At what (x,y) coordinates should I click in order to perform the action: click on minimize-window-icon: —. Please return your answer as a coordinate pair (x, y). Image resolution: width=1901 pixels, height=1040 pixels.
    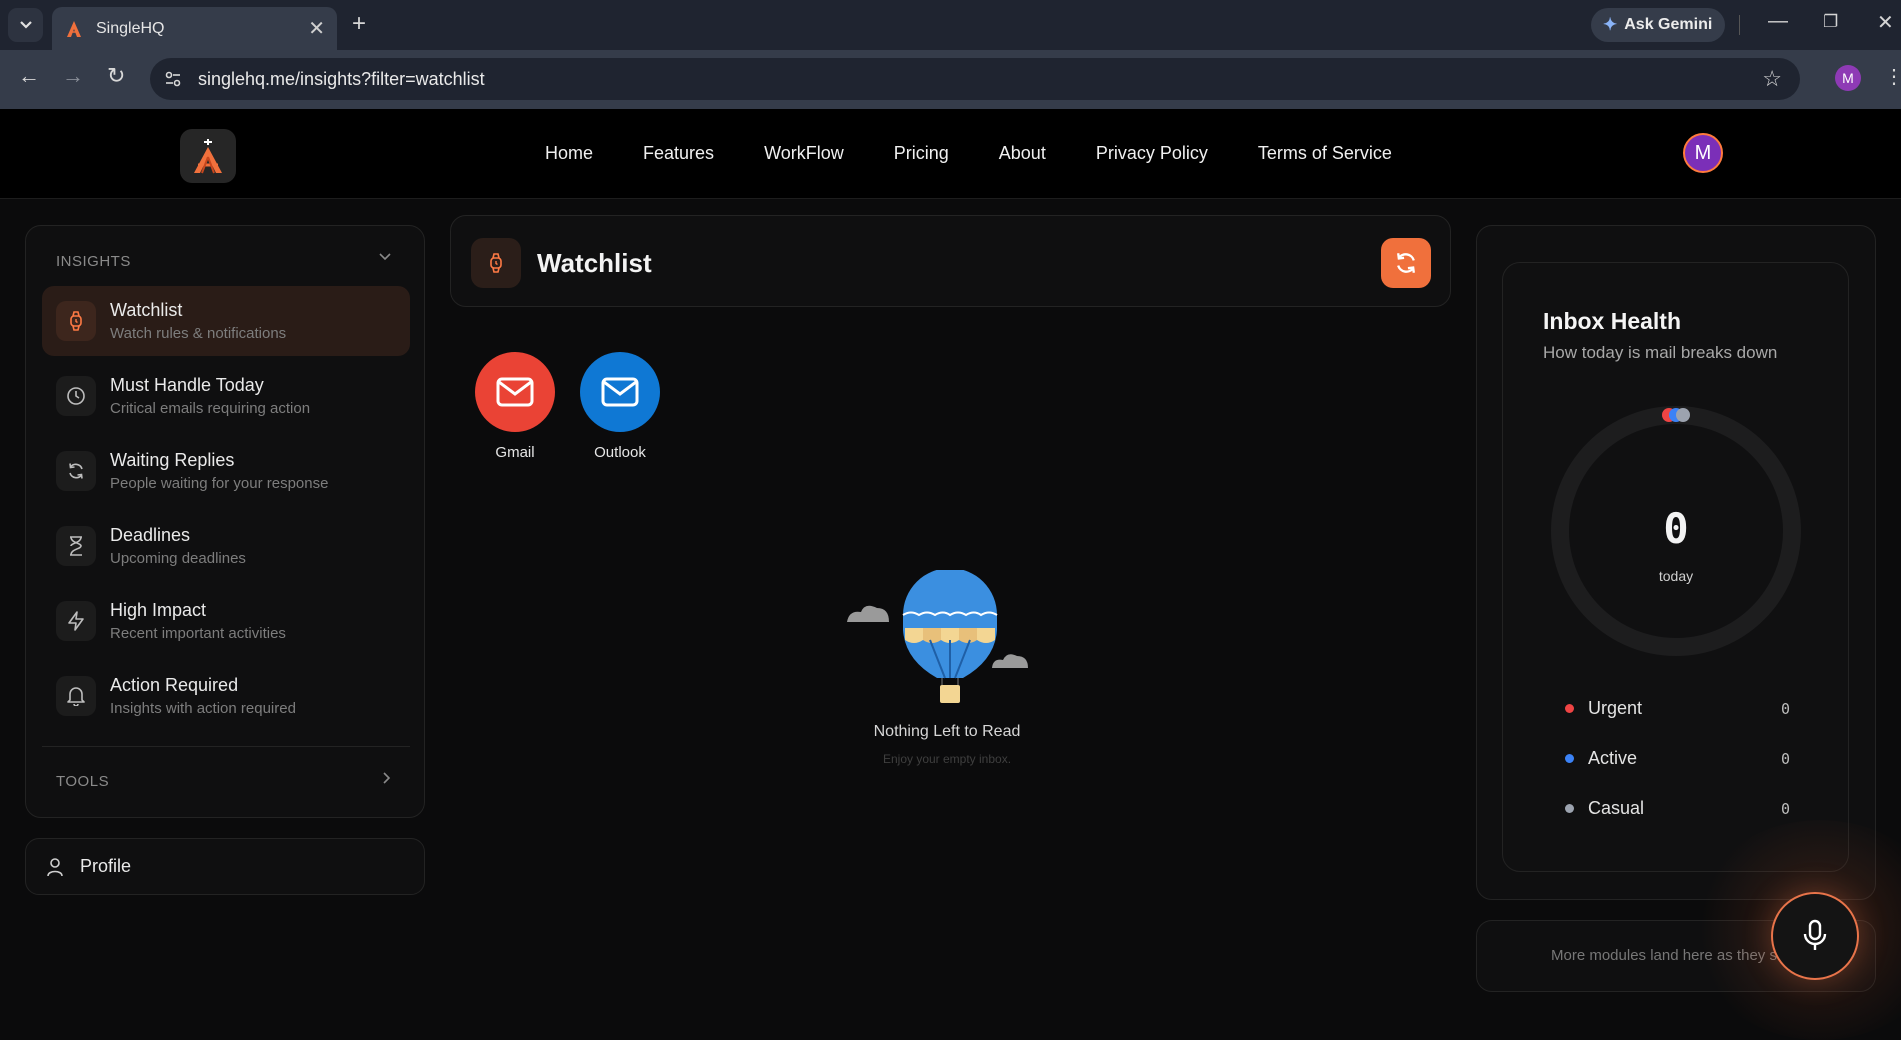
    Looking at the image, I should click on (1778, 21).